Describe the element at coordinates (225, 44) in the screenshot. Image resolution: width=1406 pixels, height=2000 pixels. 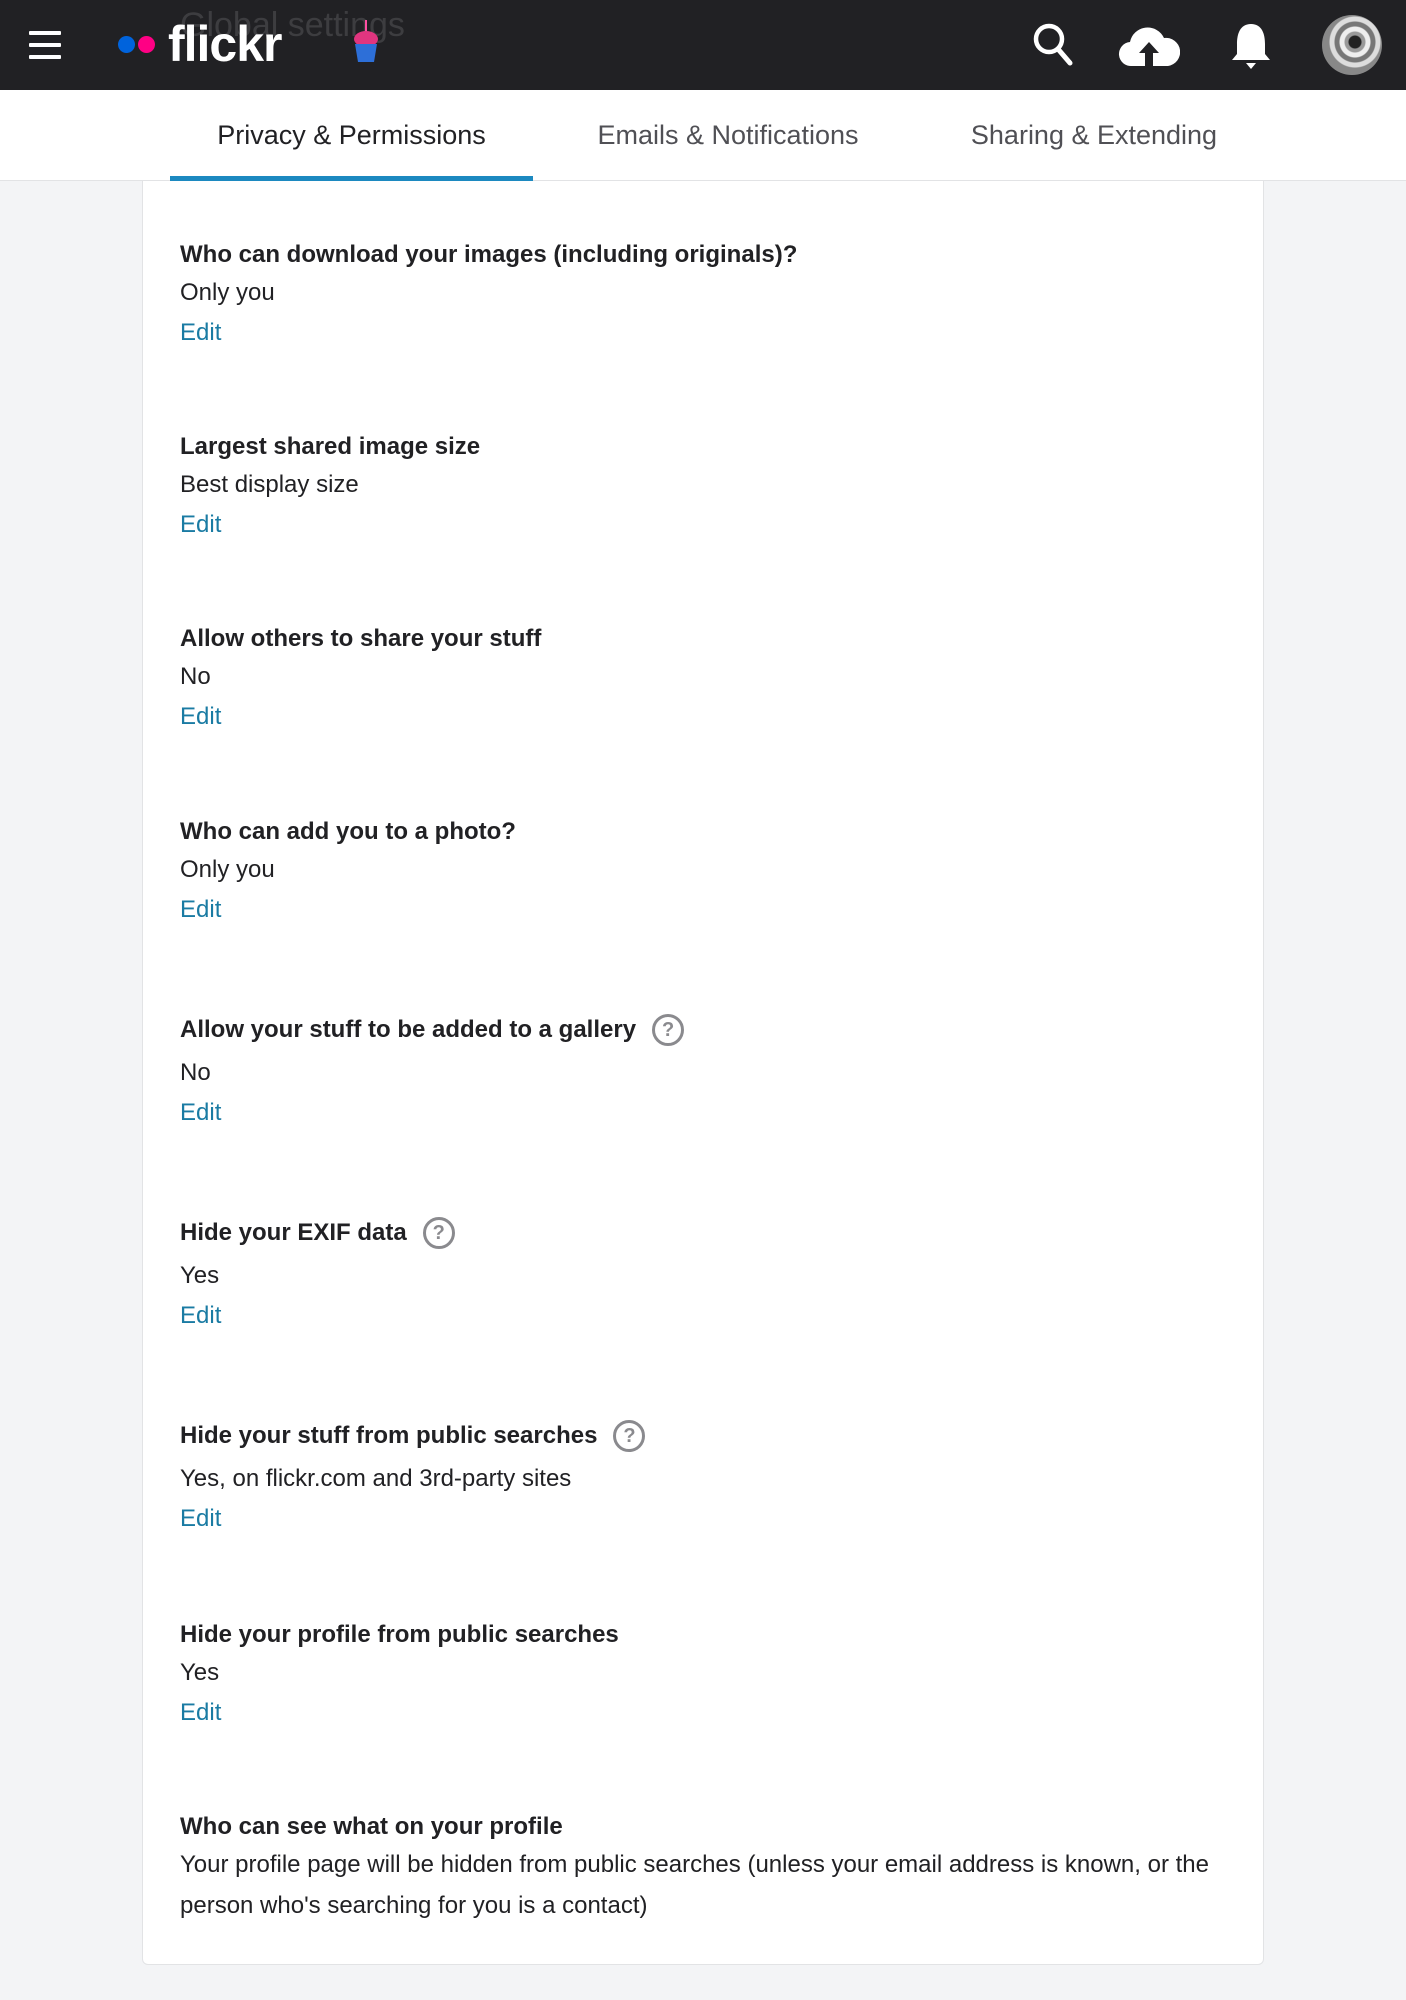
I see `logo-text: flickr` at that location.